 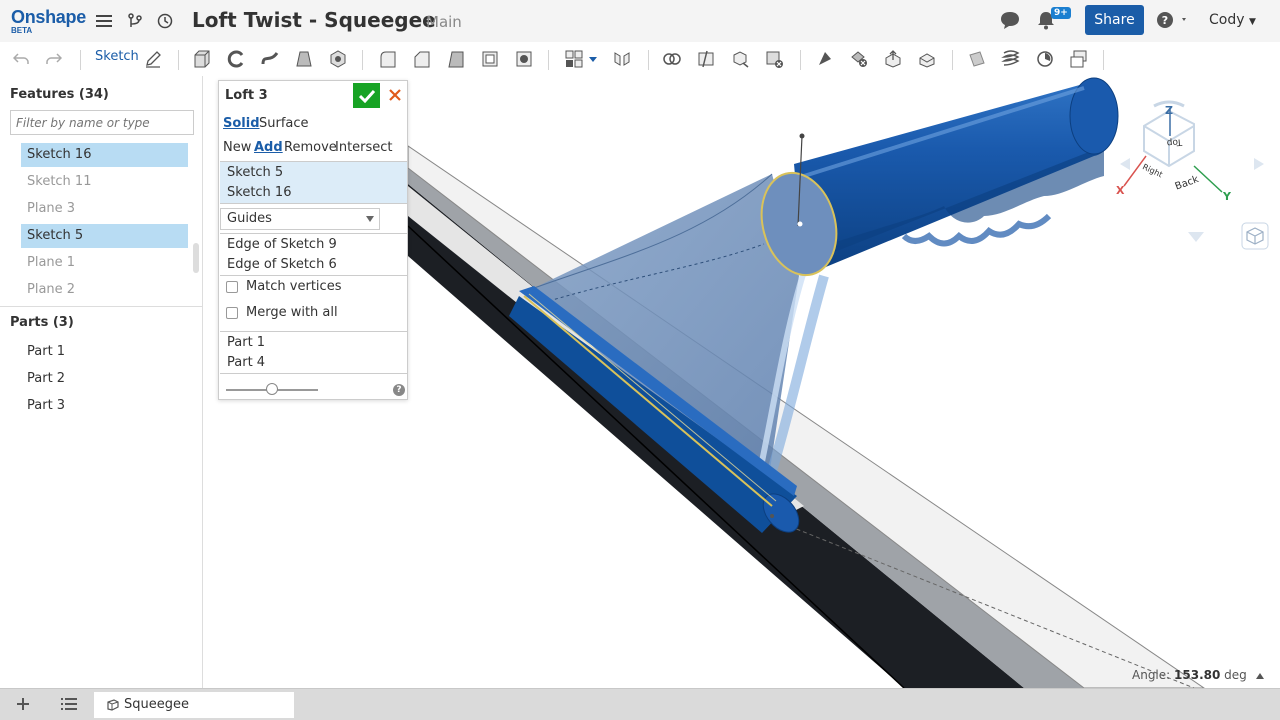 I want to click on part-studio-tab: Squeegee, so click(x=194, y=705).